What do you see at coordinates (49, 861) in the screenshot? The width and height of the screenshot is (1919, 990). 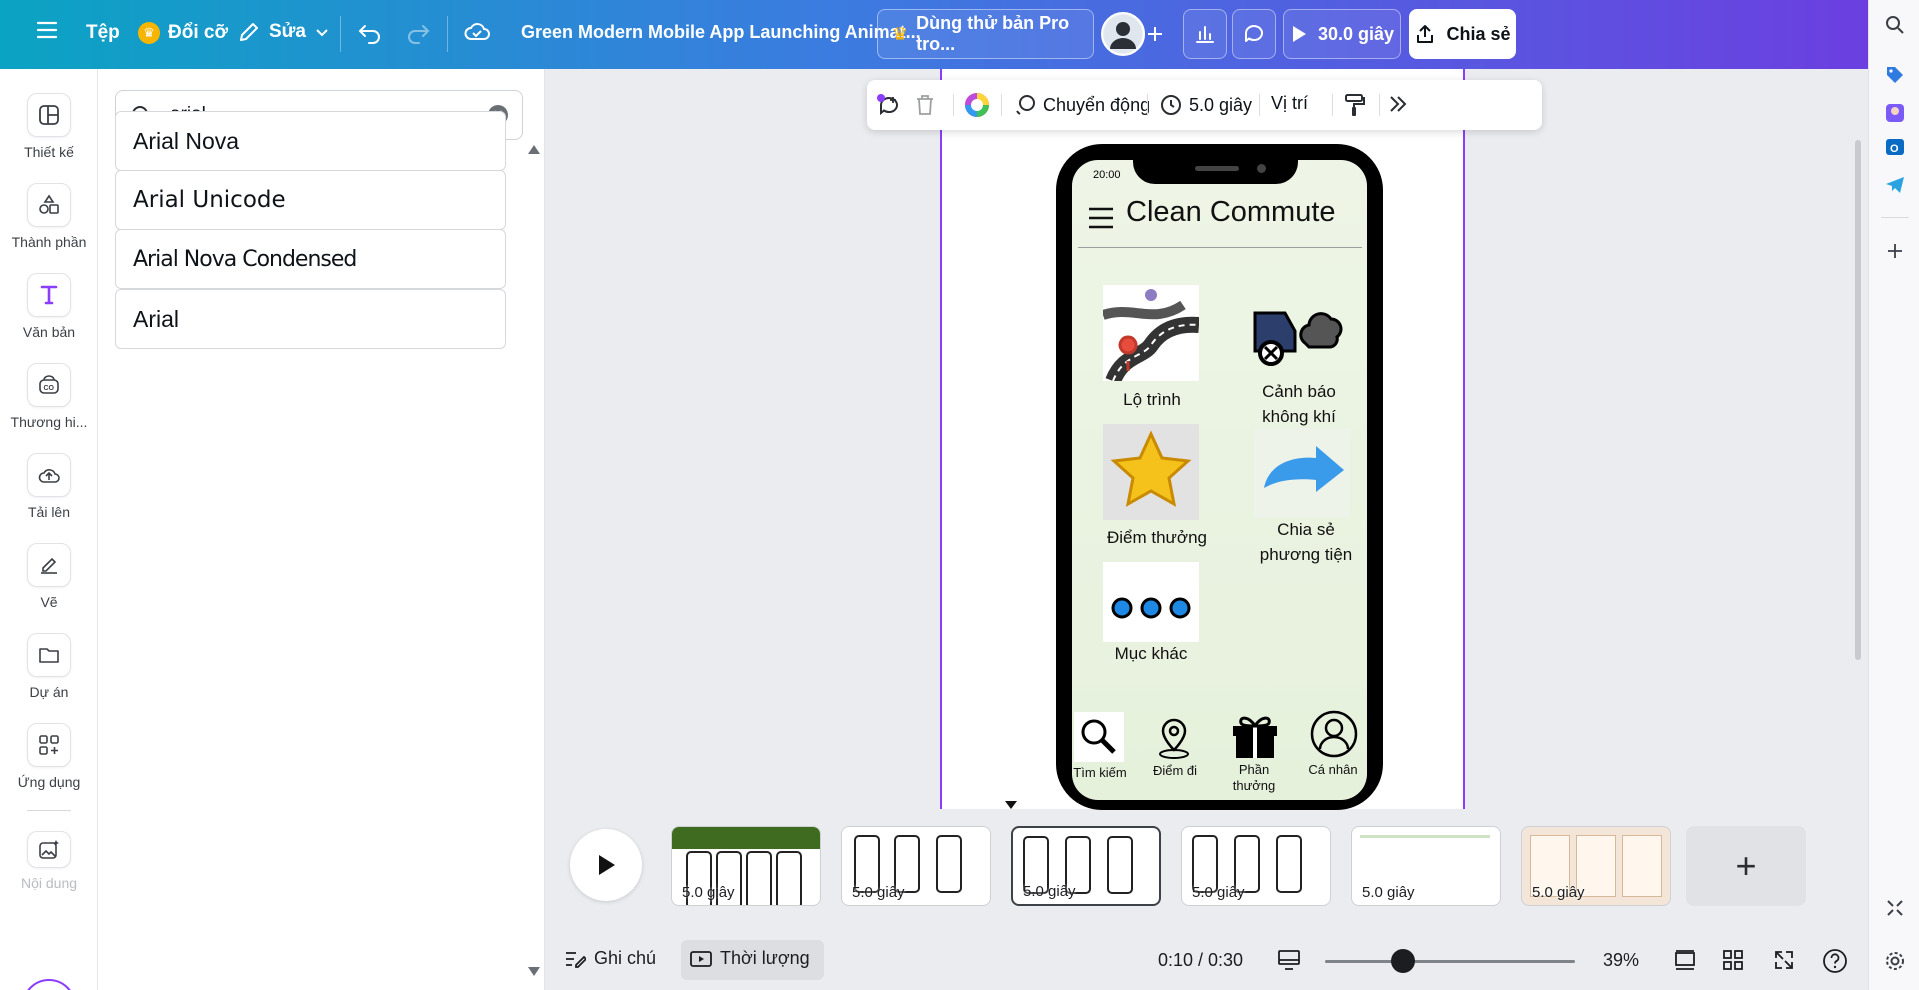 I see `rail-item-magic-media: Nội dung` at bounding box center [49, 861].